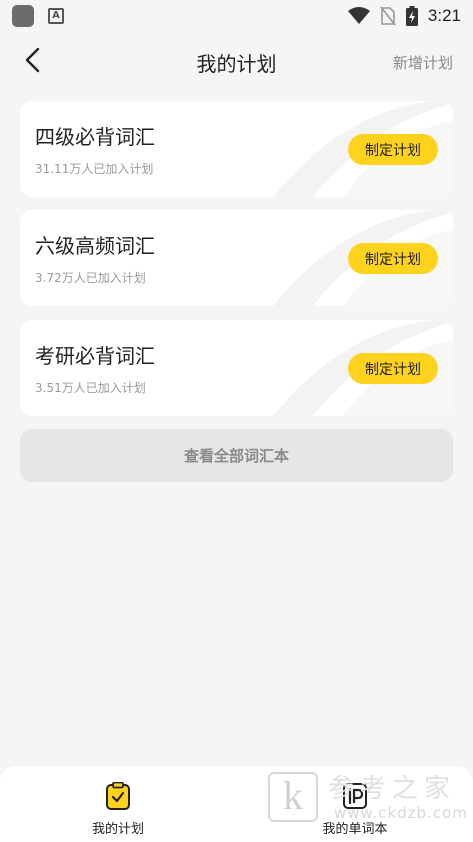 The width and height of the screenshot is (473, 842). I want to click on battery-charging-icon, so click(411, 16).